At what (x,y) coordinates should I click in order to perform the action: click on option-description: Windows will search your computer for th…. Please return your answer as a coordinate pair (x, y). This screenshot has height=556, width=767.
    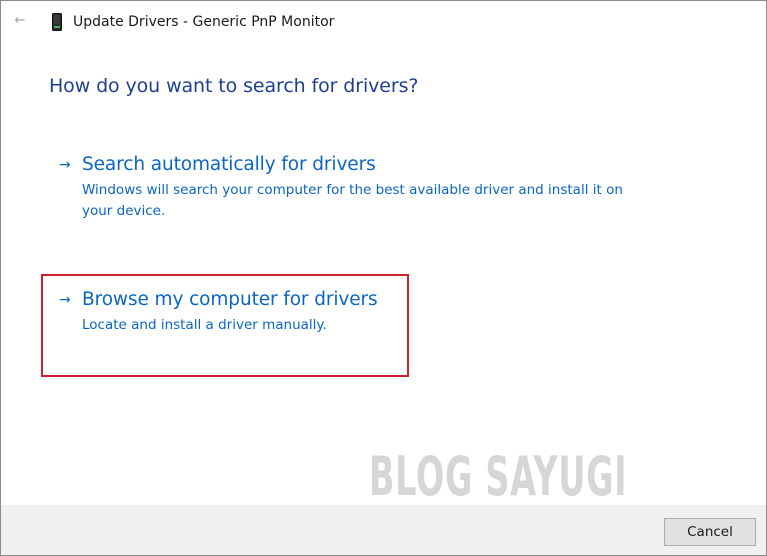
    Looking at the image, I should click on (352, 200).